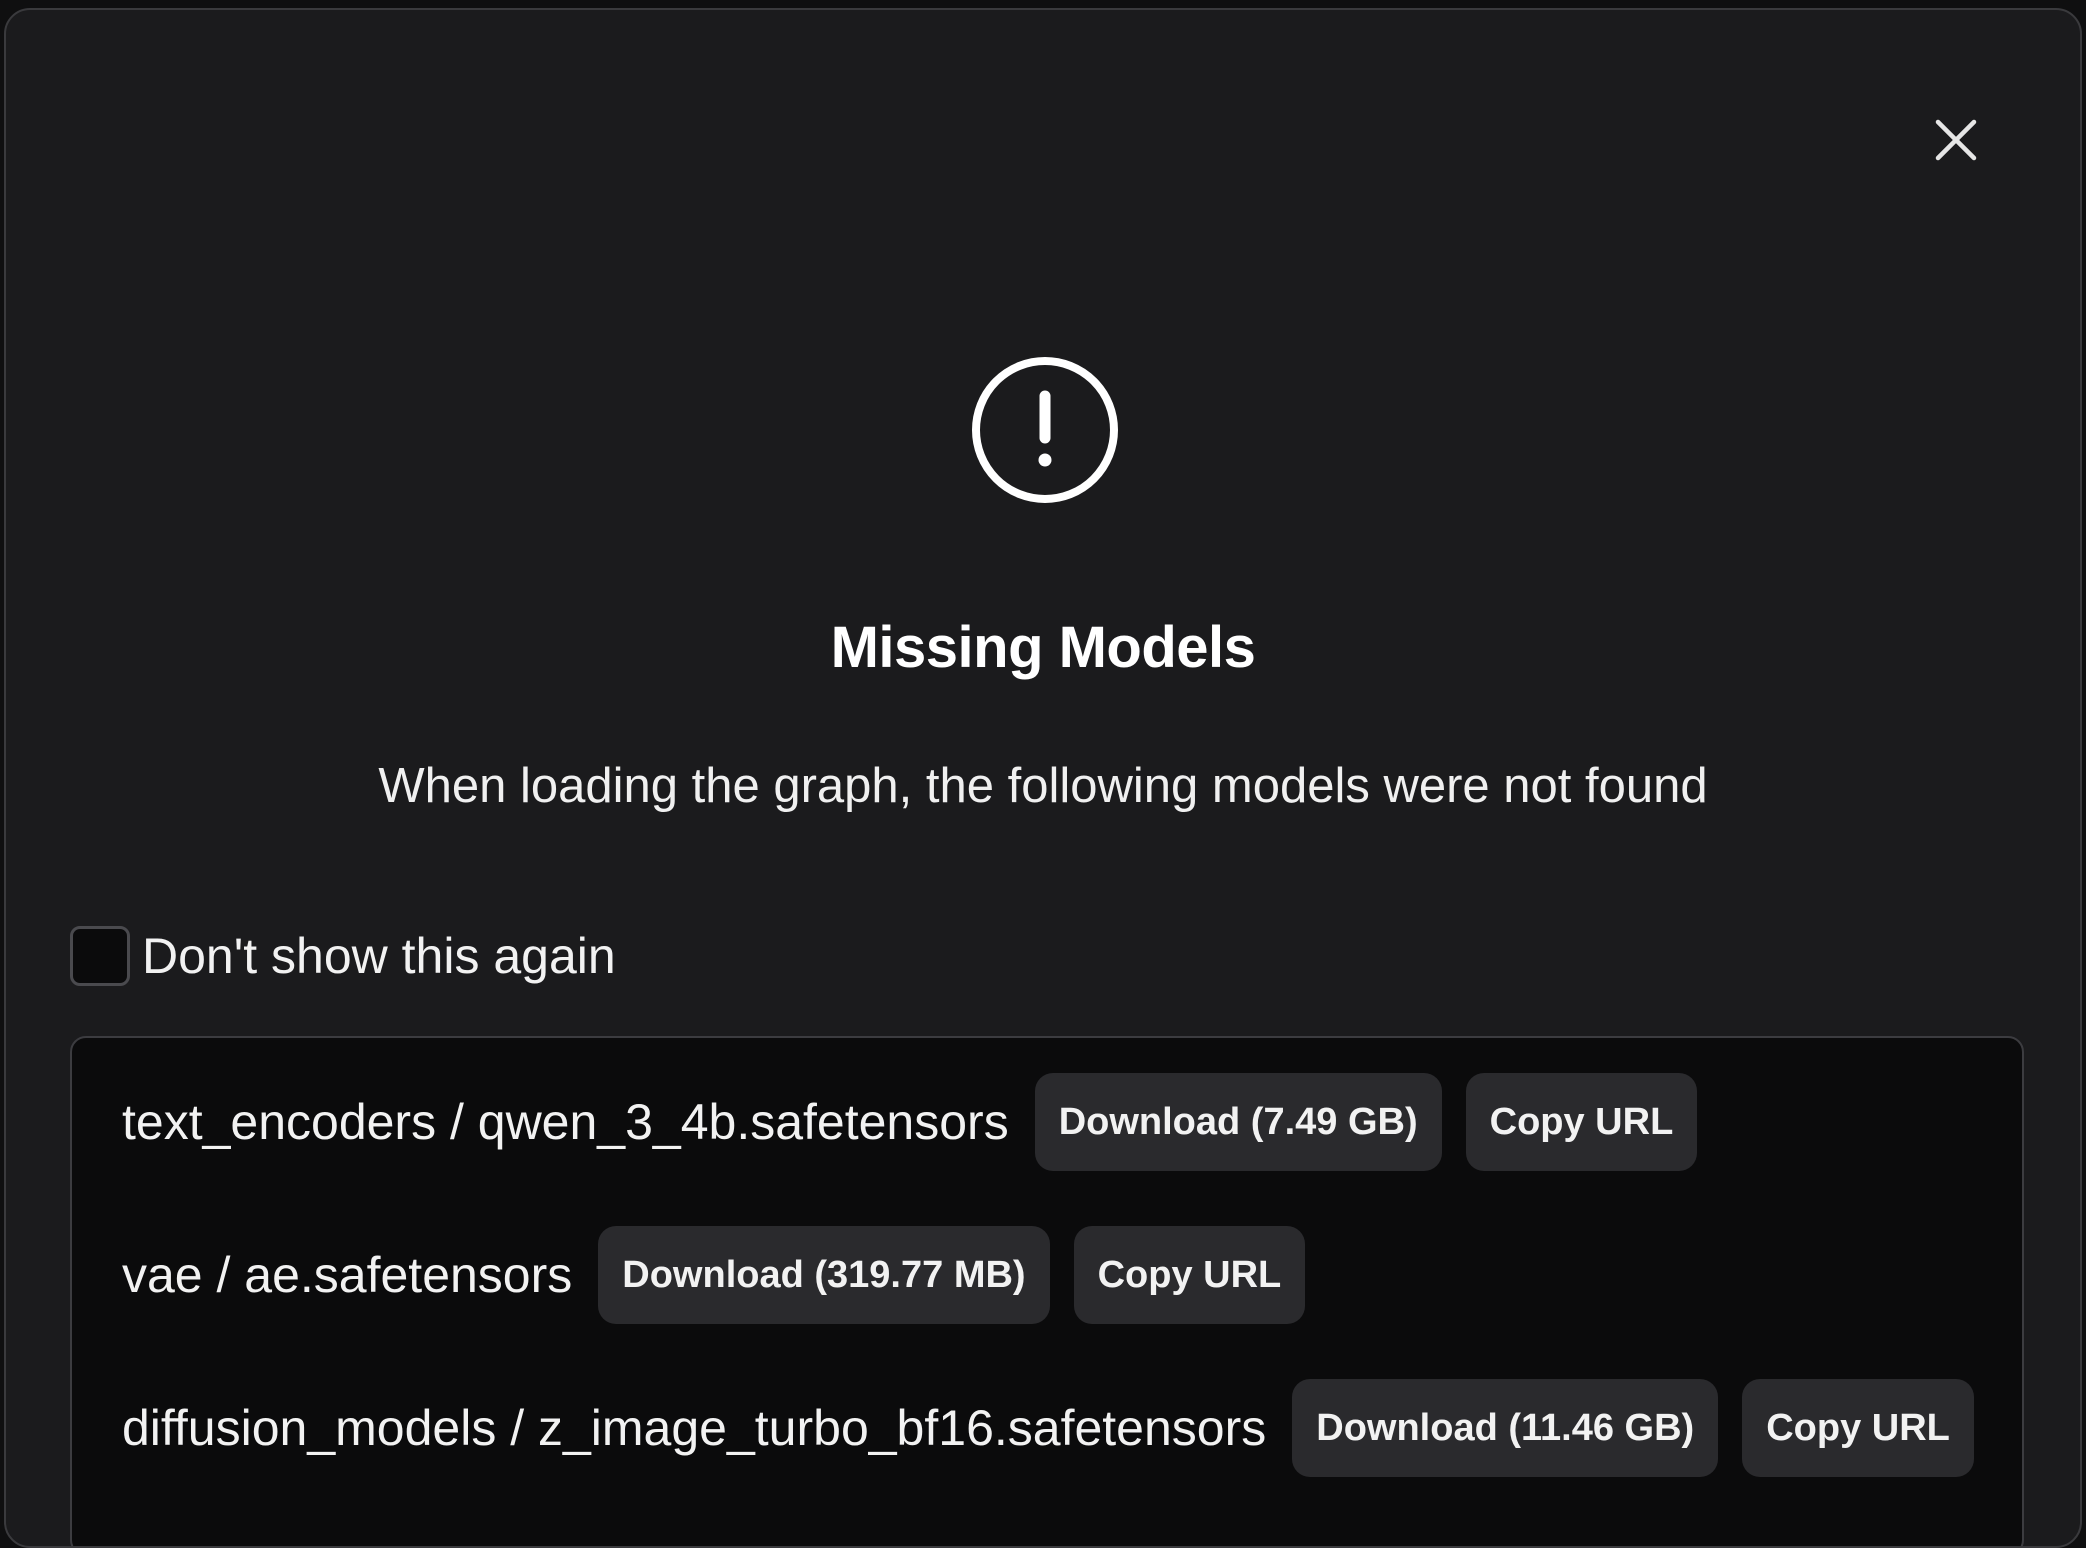  What do you see at coordinates (565, 1122) in the screenshot?
I see `model-name: text_encoders / qwen_3_4b.safetensors` at bounding box center [565, 1122].